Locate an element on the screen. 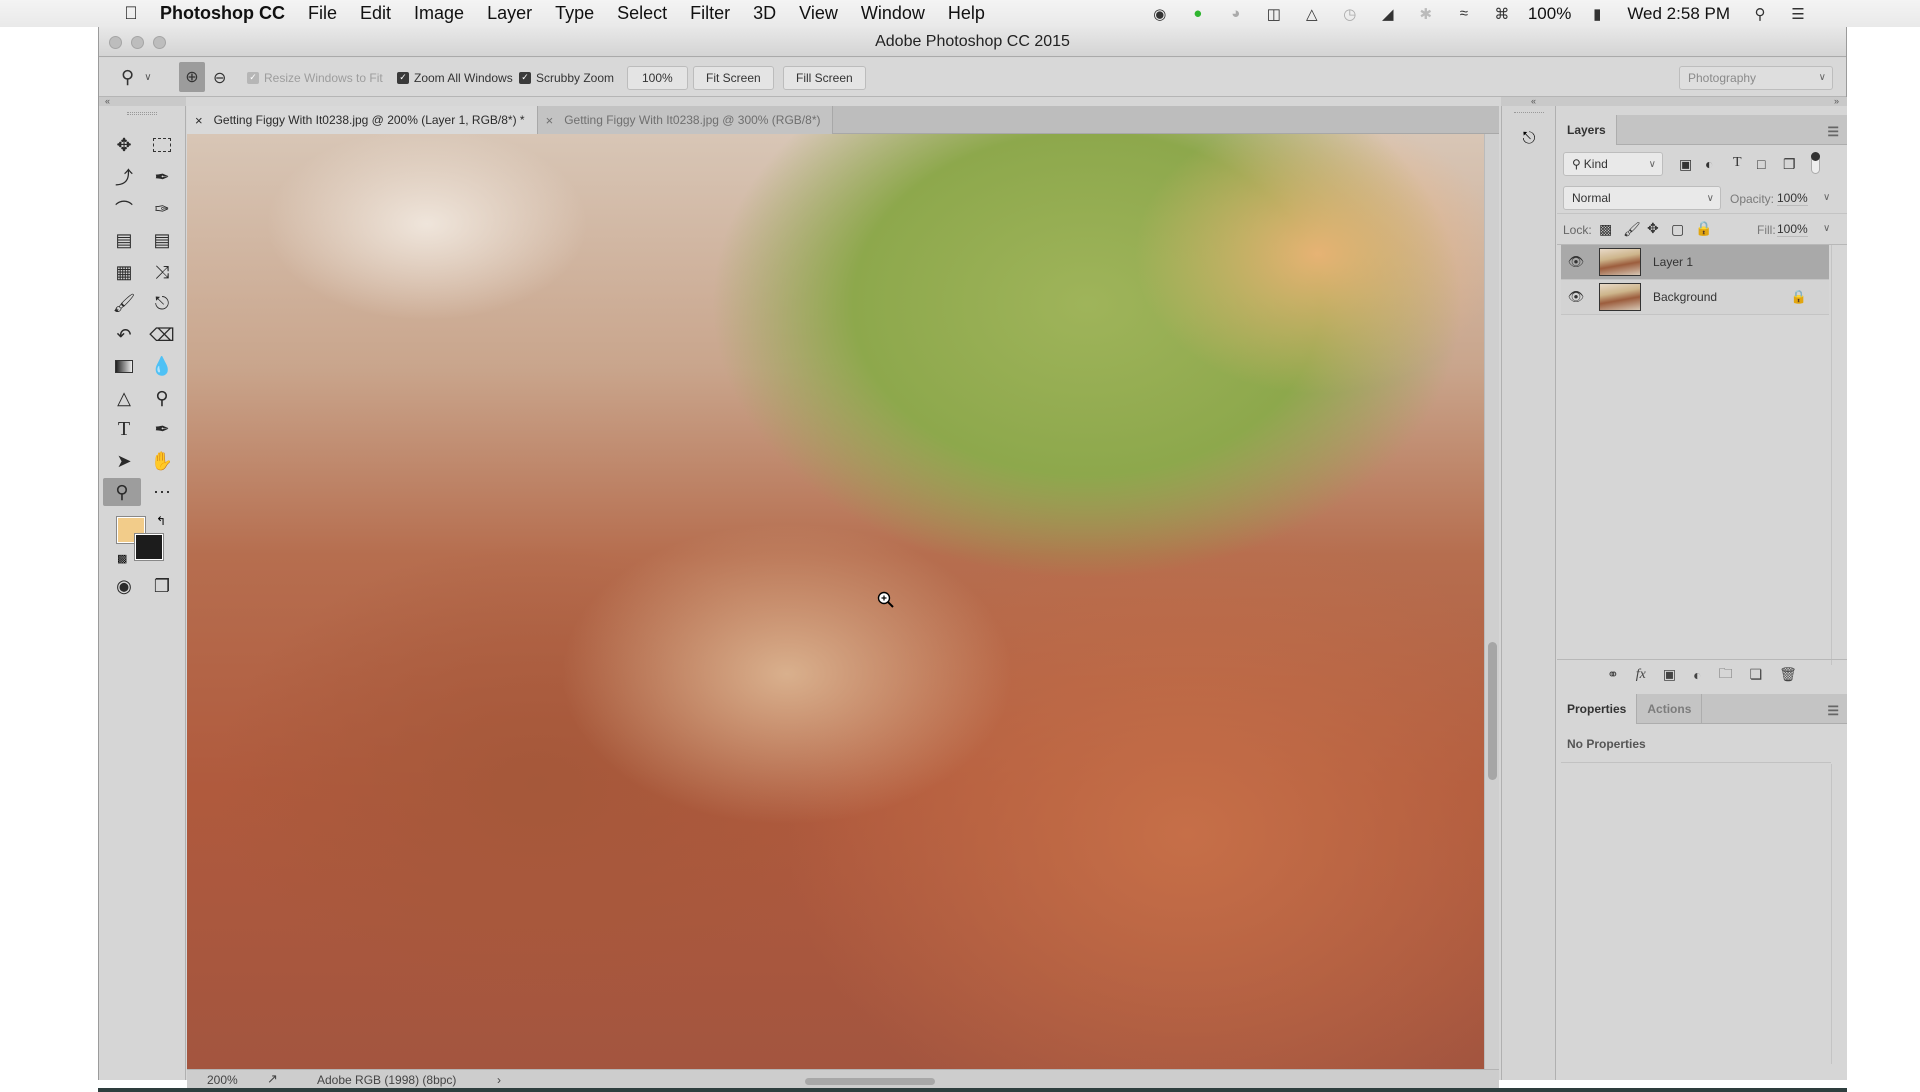 The width and height of the screenshot is (1920, 1092). tab-actions: Actions is located at coordinates (1670, 709).